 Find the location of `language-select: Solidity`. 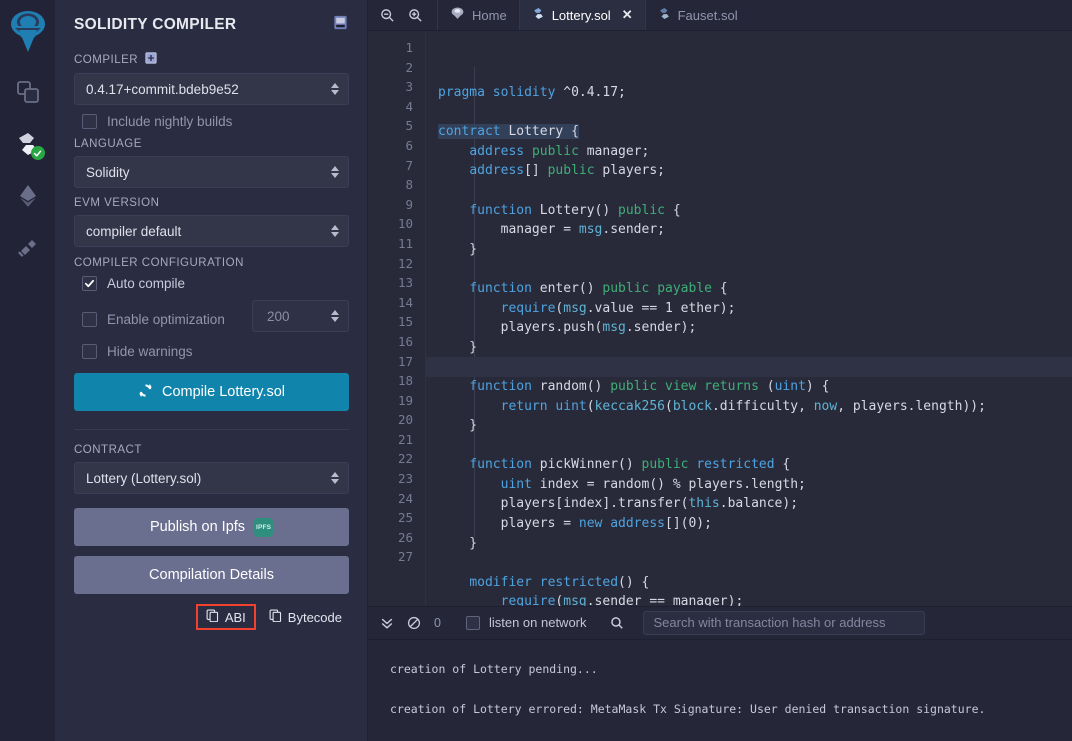

language-select: Solidity is located at coordinates (211, 172).